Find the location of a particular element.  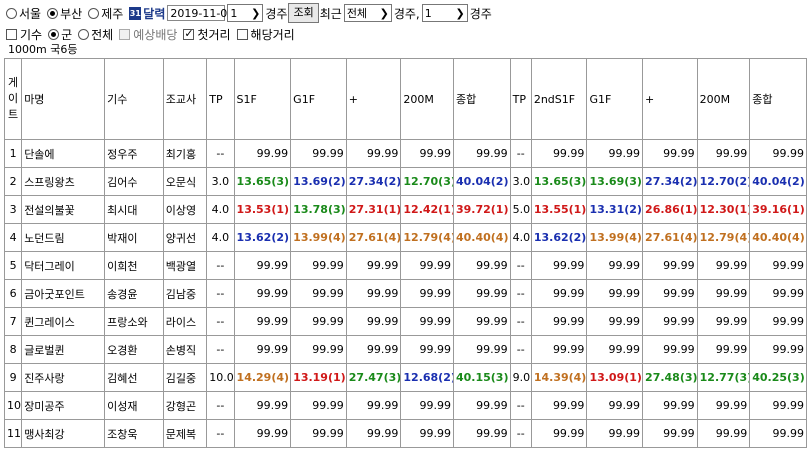

trainer-cell: 최기홍 is located at coordinates (185, 153).